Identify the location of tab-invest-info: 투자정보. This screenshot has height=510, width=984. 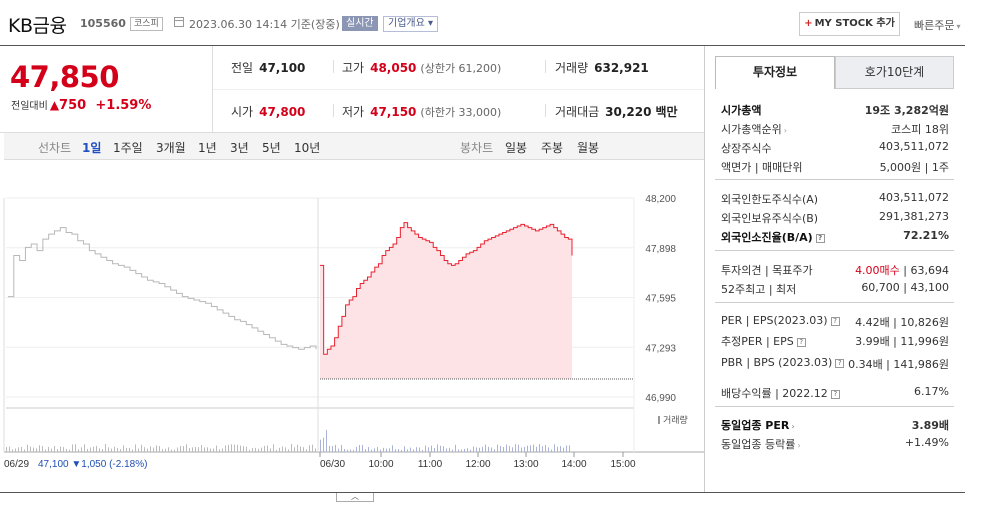
(775, 72).